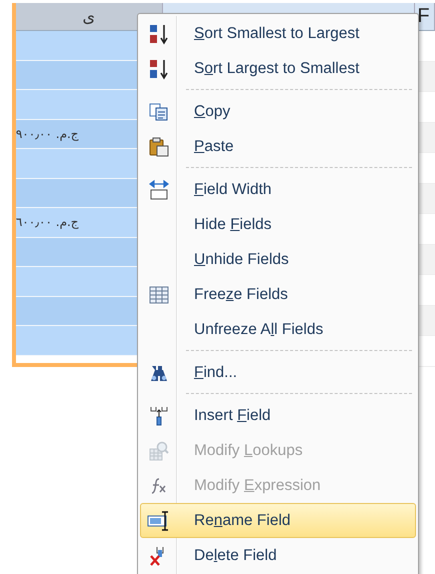 The height and width of the screenshot is (574, 435). I want to click on sort-descending-icon, so click(159, 69).